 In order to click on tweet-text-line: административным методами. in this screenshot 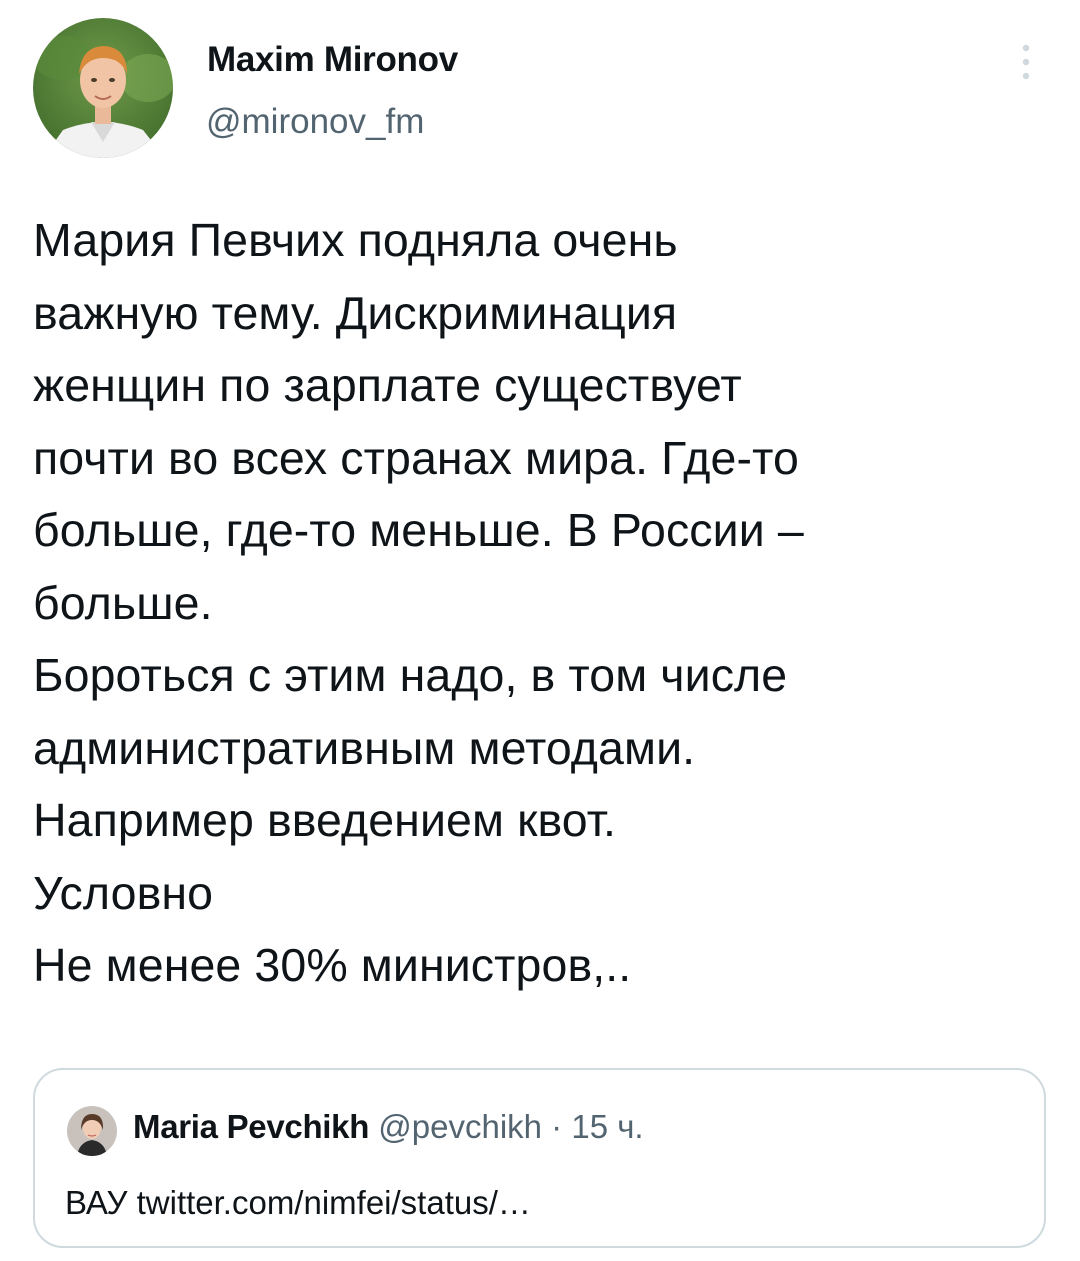, I will do `click(364, 747)`.